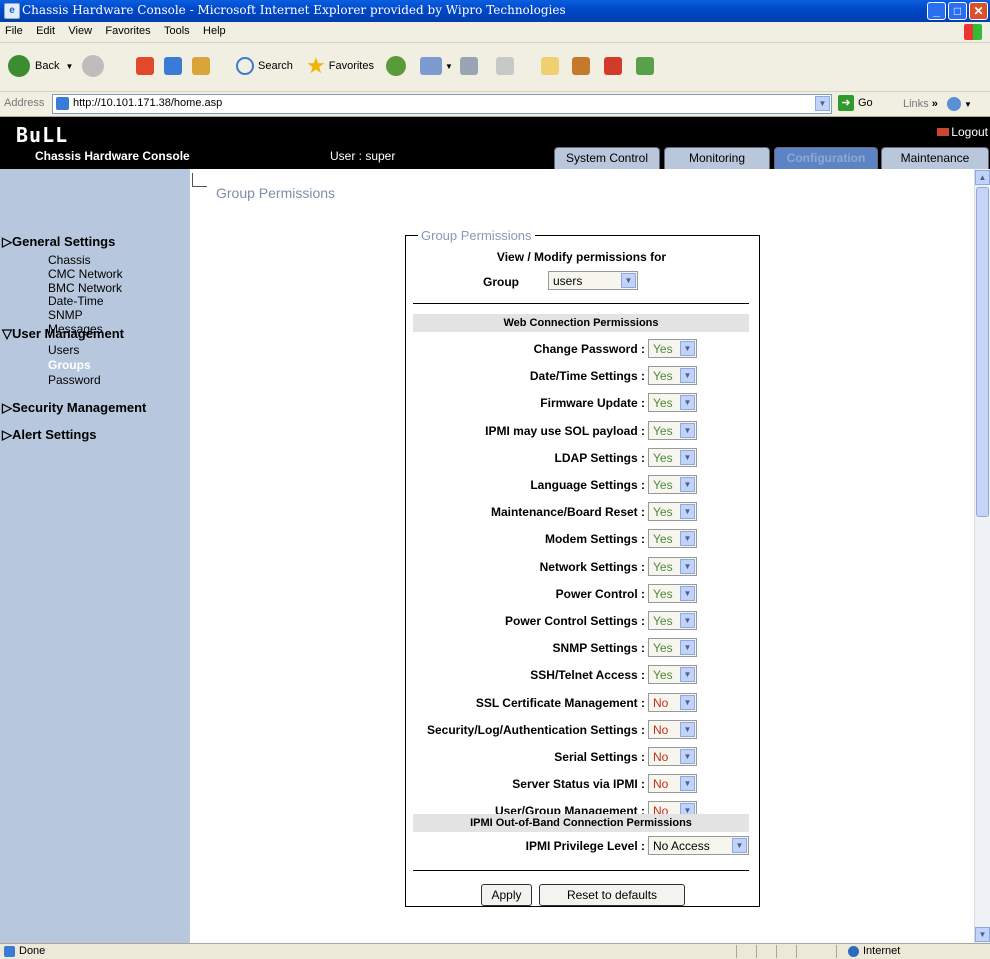 This screenshot has height=959, width=990. What do you see at coordinates (214, 31) in the screenshot?
I see `menu-help: Help` at bounding box center [214, 31].